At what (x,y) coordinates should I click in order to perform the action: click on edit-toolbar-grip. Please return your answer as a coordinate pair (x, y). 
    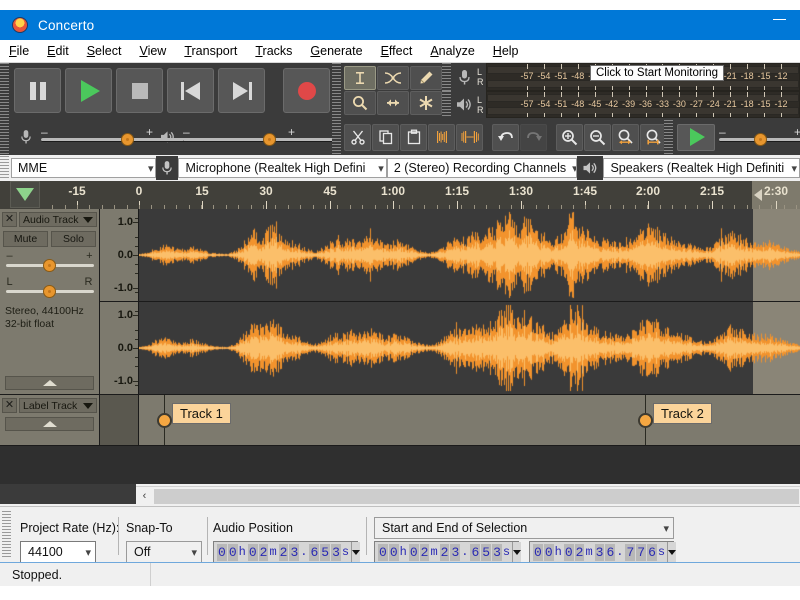
    Looking at the image, I should click on (336, 137).